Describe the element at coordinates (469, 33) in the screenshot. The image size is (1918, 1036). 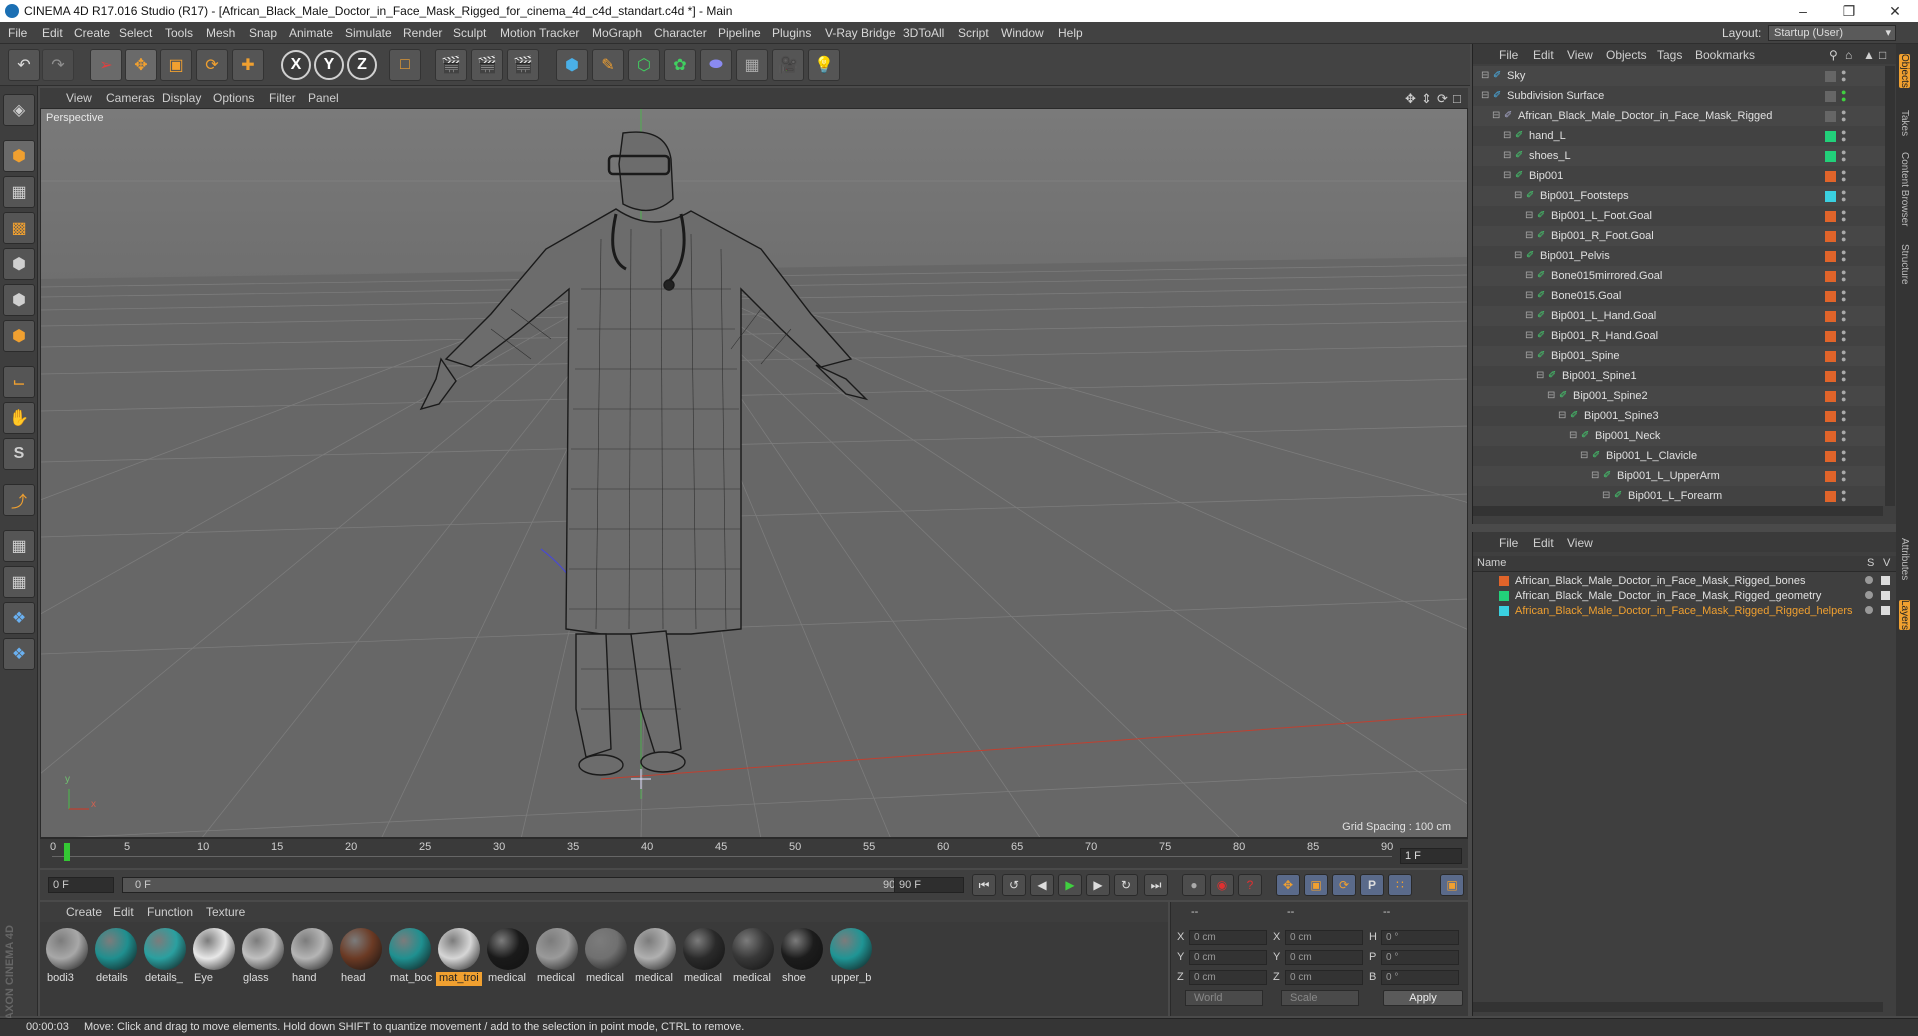
I see `menu-sculpt: Sculpt` at that location.